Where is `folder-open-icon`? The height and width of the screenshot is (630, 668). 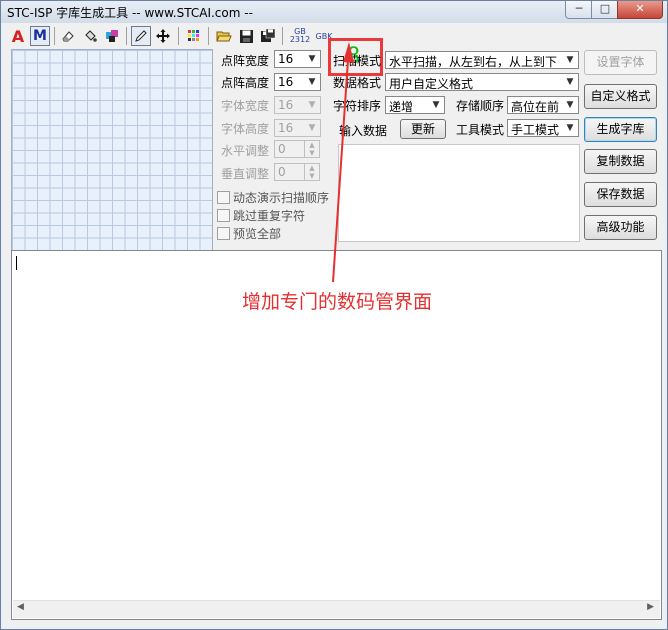
folder-open-icon is located at coordinates (224, 36).